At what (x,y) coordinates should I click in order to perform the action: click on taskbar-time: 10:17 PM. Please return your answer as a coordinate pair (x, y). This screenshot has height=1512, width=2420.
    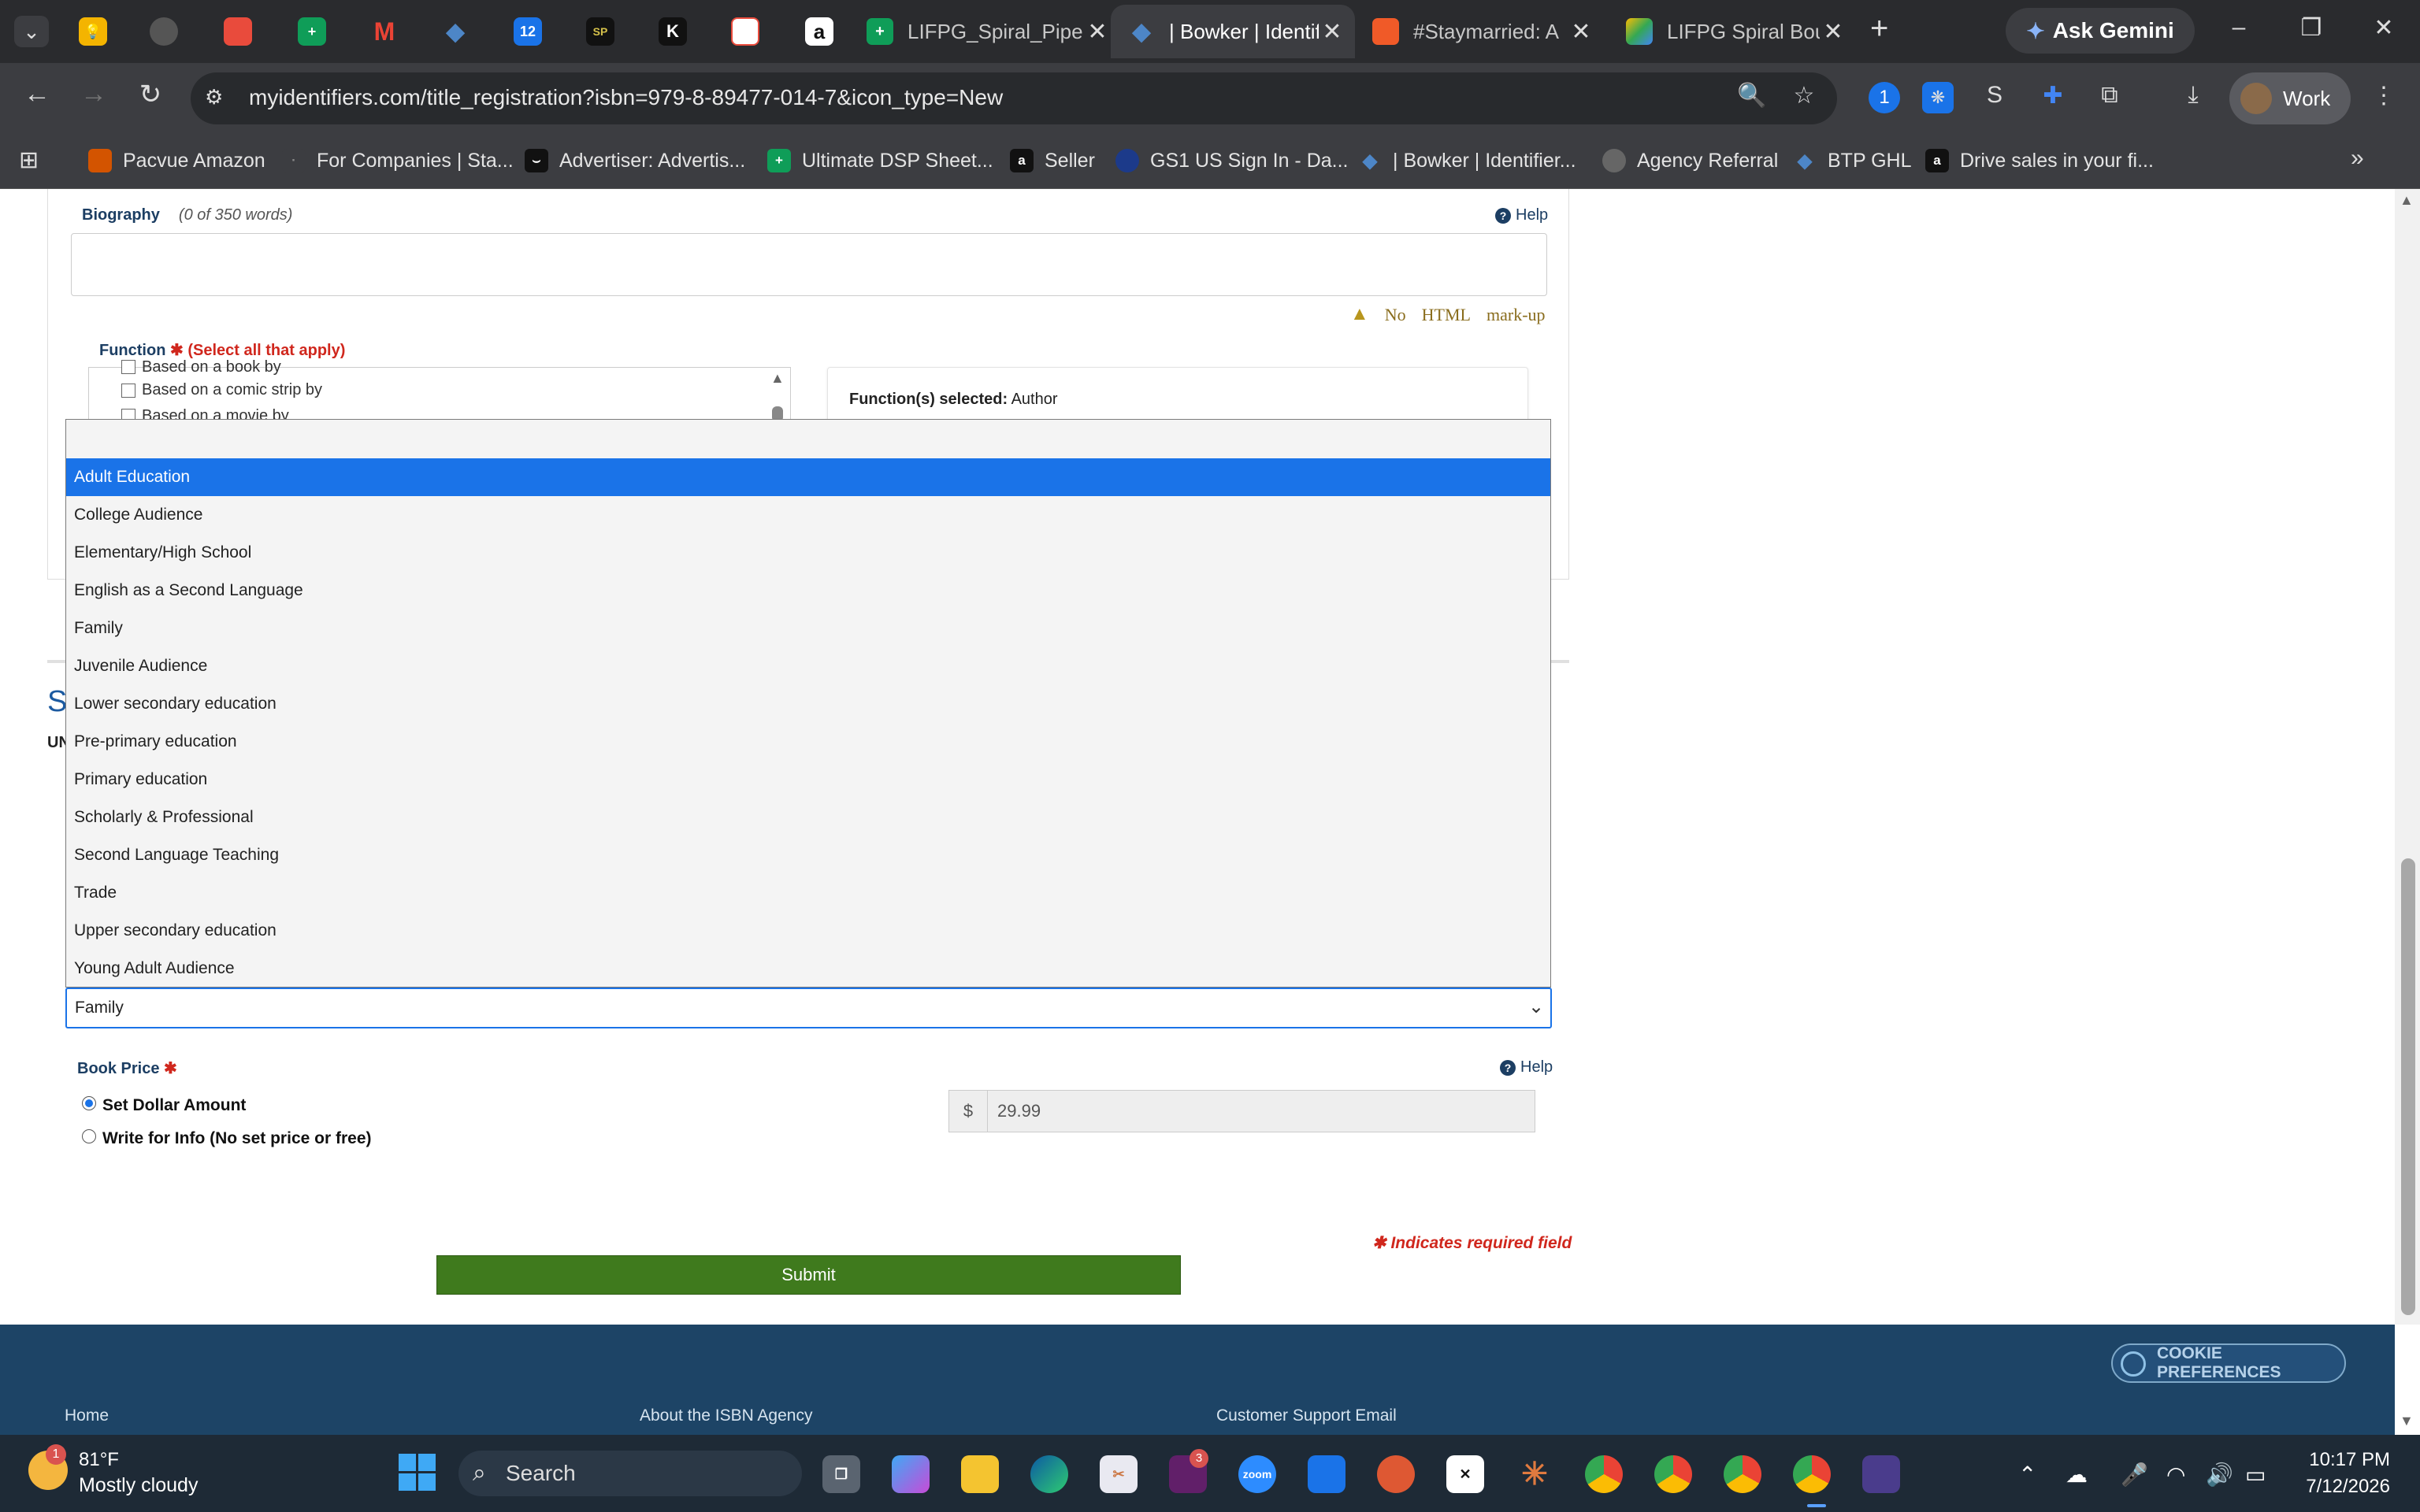
    Looking at the image, I should click on (2343, 1460).